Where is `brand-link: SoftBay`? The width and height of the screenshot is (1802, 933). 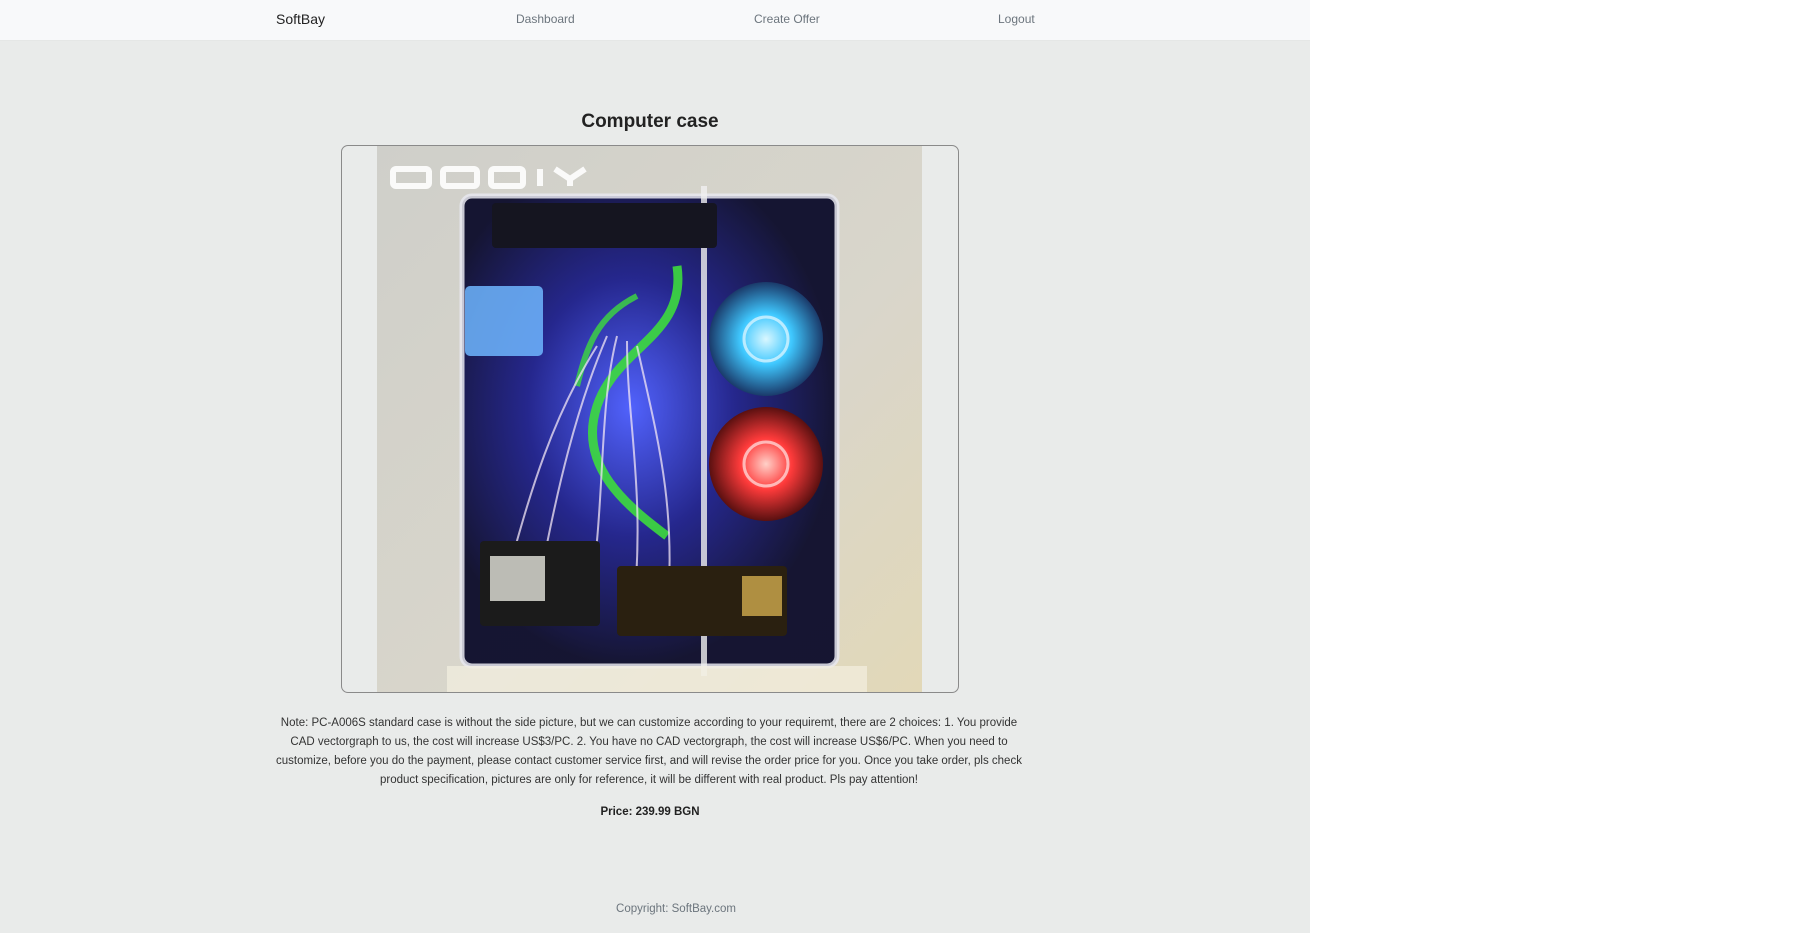
brand-link: SoftBay is located at coordinates (300, 19).